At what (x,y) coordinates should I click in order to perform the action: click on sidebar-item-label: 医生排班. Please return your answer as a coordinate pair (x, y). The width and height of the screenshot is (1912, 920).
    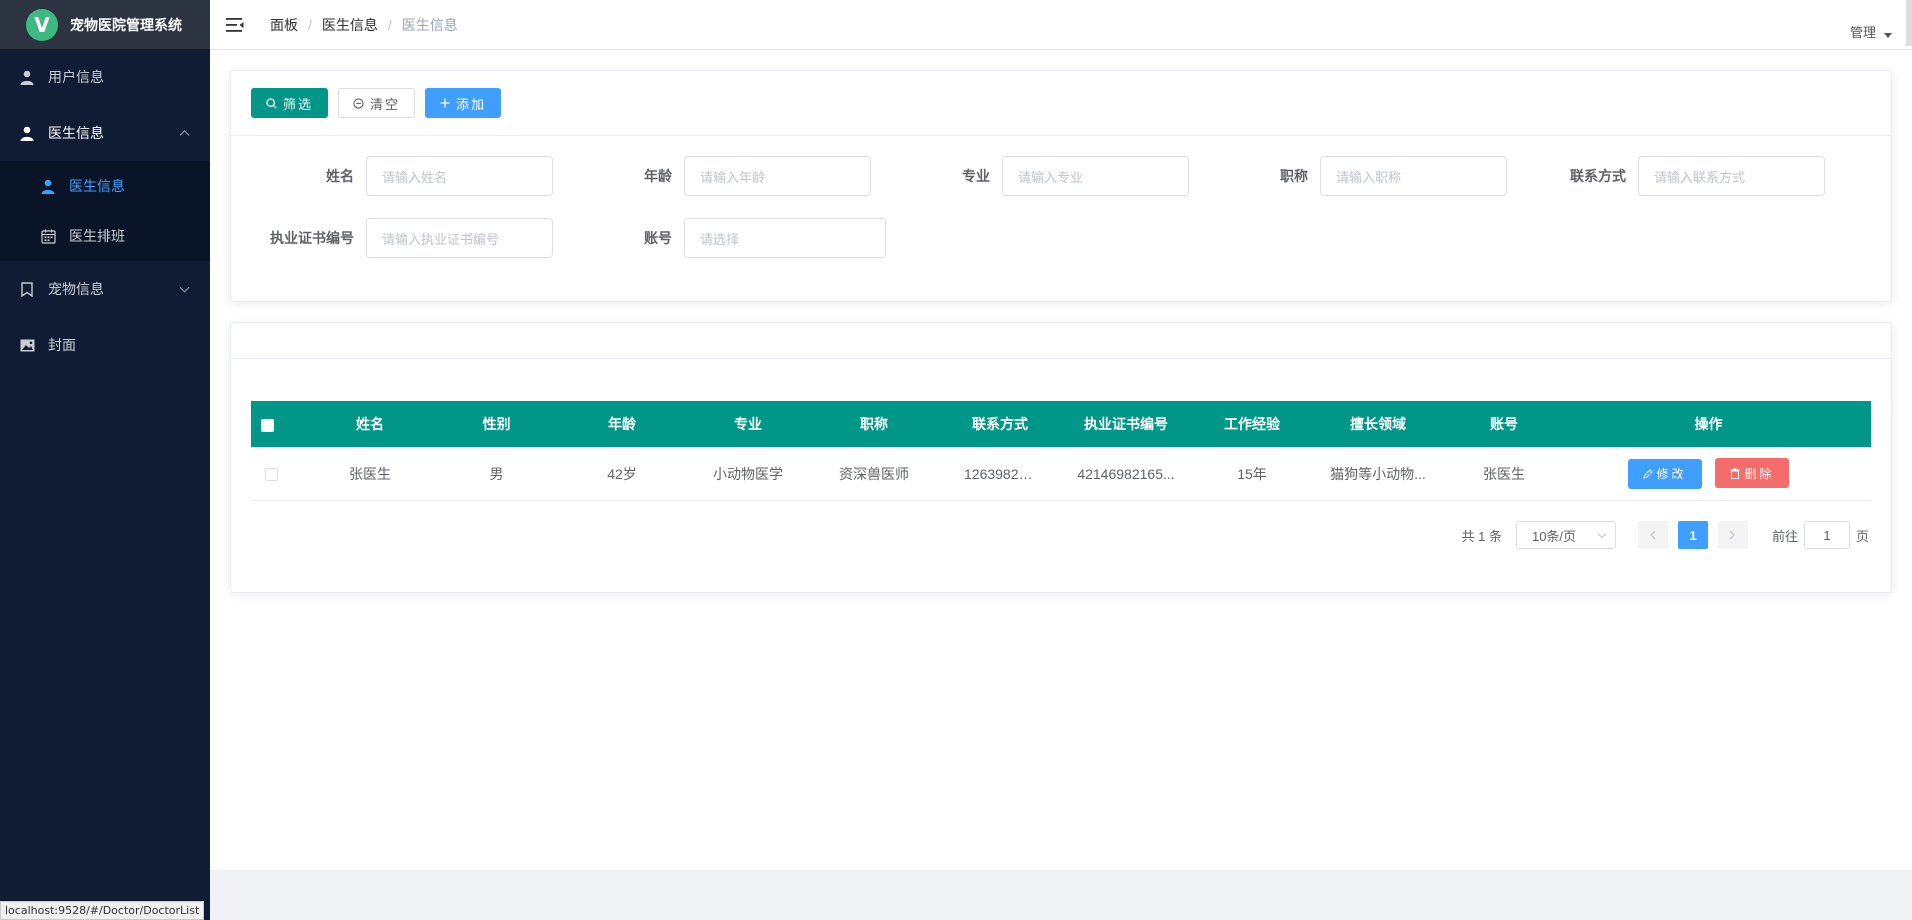
    Looking at the image, I should click on (97, 236).